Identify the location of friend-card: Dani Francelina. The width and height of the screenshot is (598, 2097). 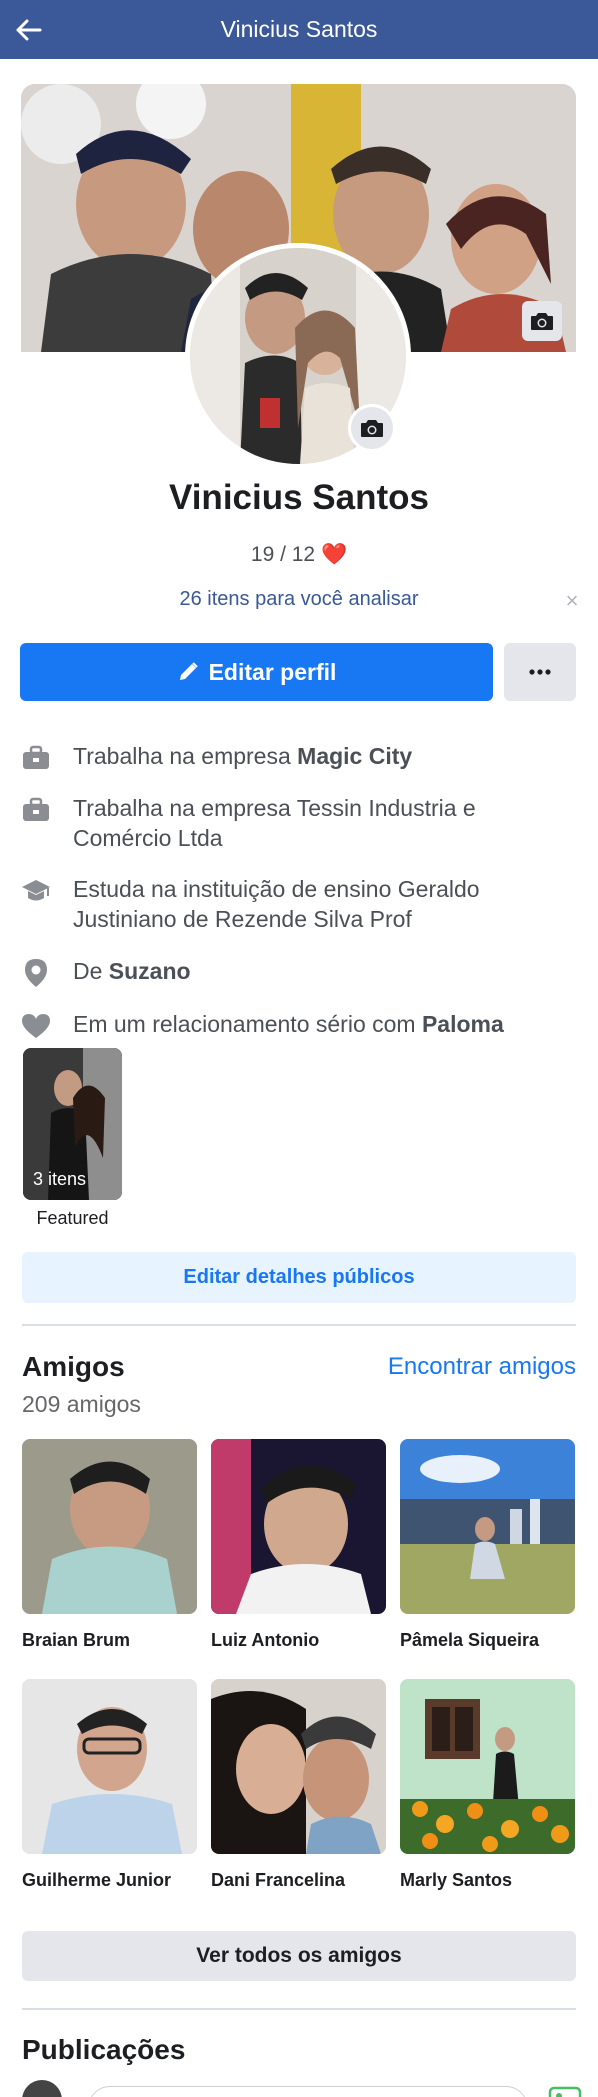
(298, 1785).